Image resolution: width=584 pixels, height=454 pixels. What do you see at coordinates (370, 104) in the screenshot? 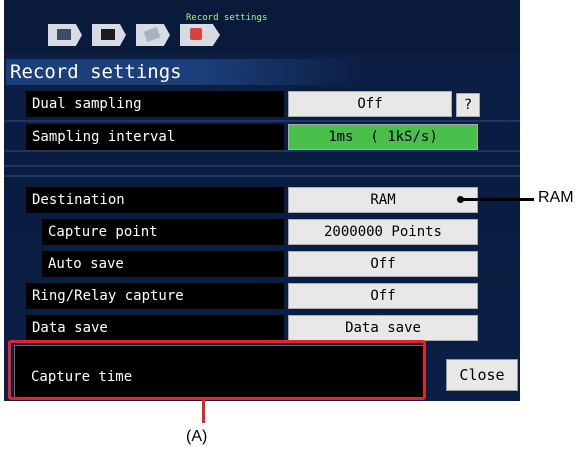
I see `dual-sampling-button: Off` at bounding box center [370, 104].